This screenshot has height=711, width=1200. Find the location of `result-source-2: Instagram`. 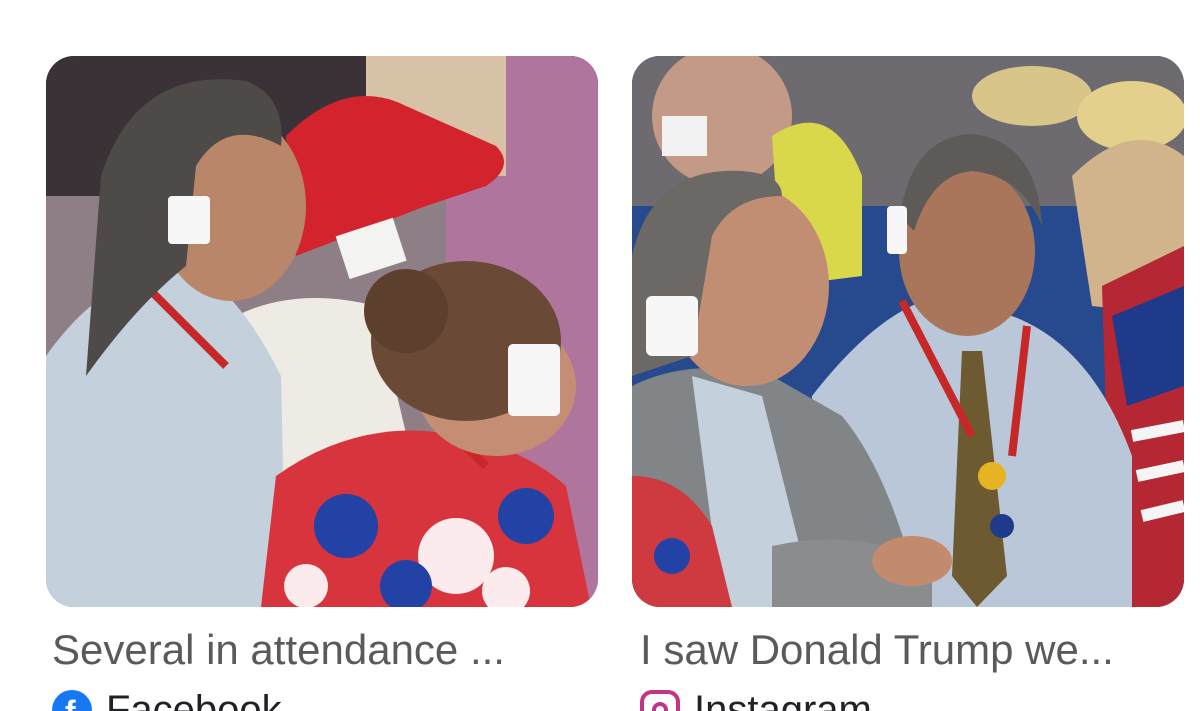

result-source-2: Instagram is located at coordinates (912, 700).